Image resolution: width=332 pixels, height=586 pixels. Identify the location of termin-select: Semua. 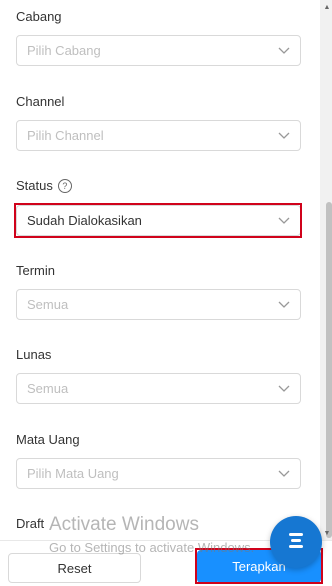
(158, 304).